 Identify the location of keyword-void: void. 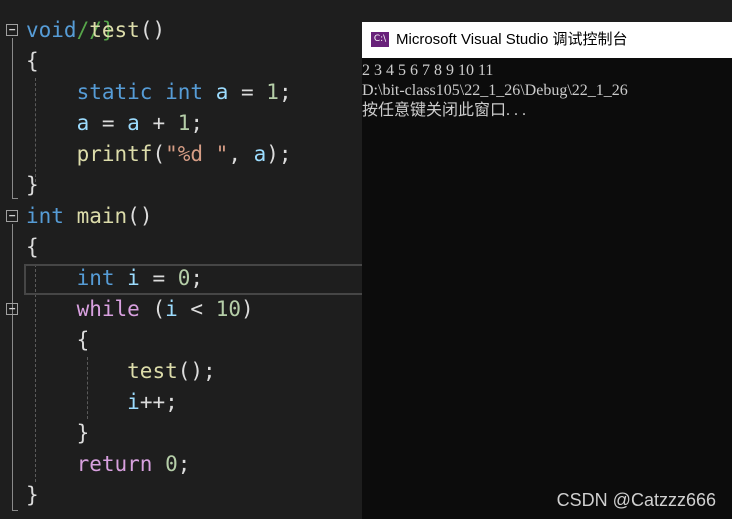
(51, 30).